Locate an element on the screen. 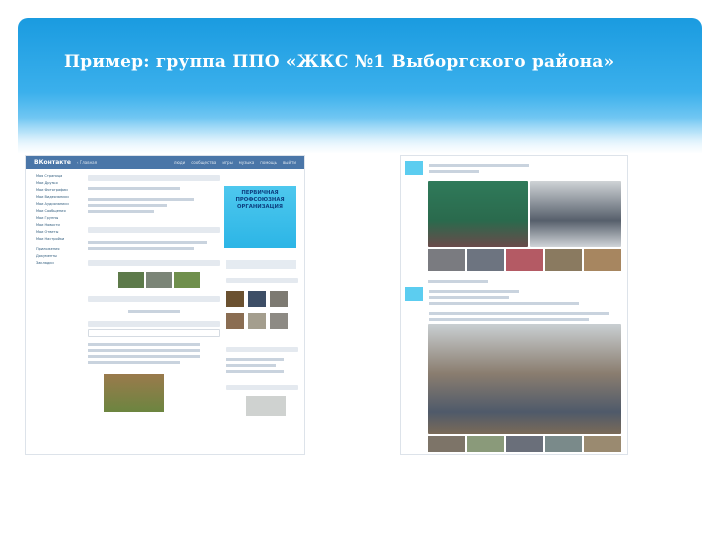 The height and width of the screenshot is (540, 720). menu-item: Закладки is located at coordinates (45, 263).